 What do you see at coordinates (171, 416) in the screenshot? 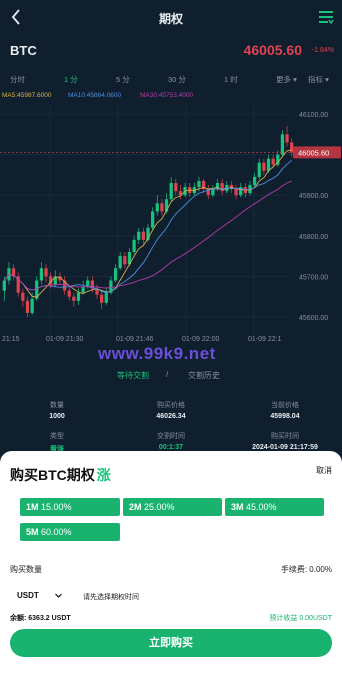
I see `order-buy-price-value: 46026.34` at bounding box center [171, 416].